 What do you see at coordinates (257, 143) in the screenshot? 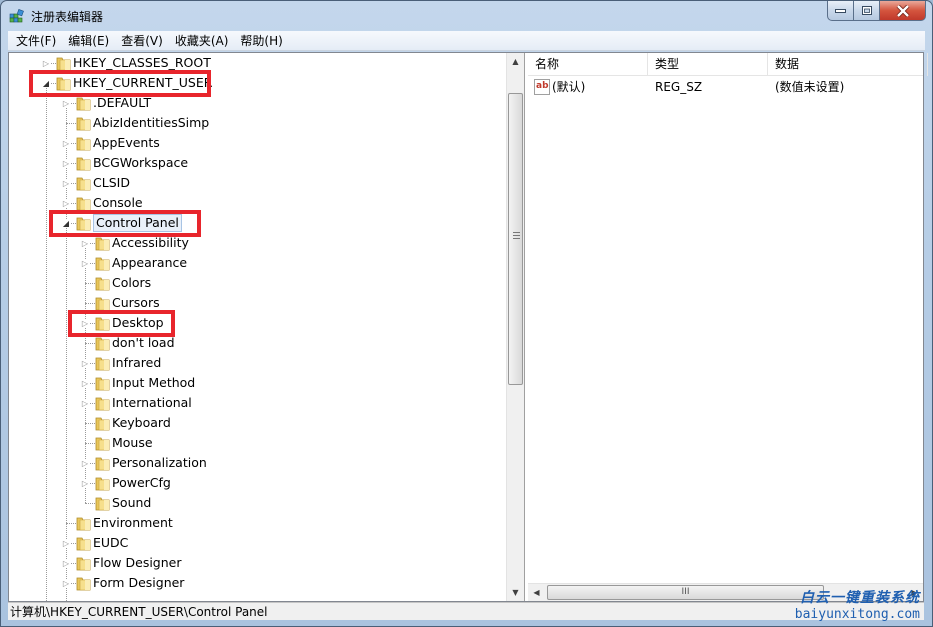
I see `tree-item: ▷ AppEvents` at bounding box center [257, 143].